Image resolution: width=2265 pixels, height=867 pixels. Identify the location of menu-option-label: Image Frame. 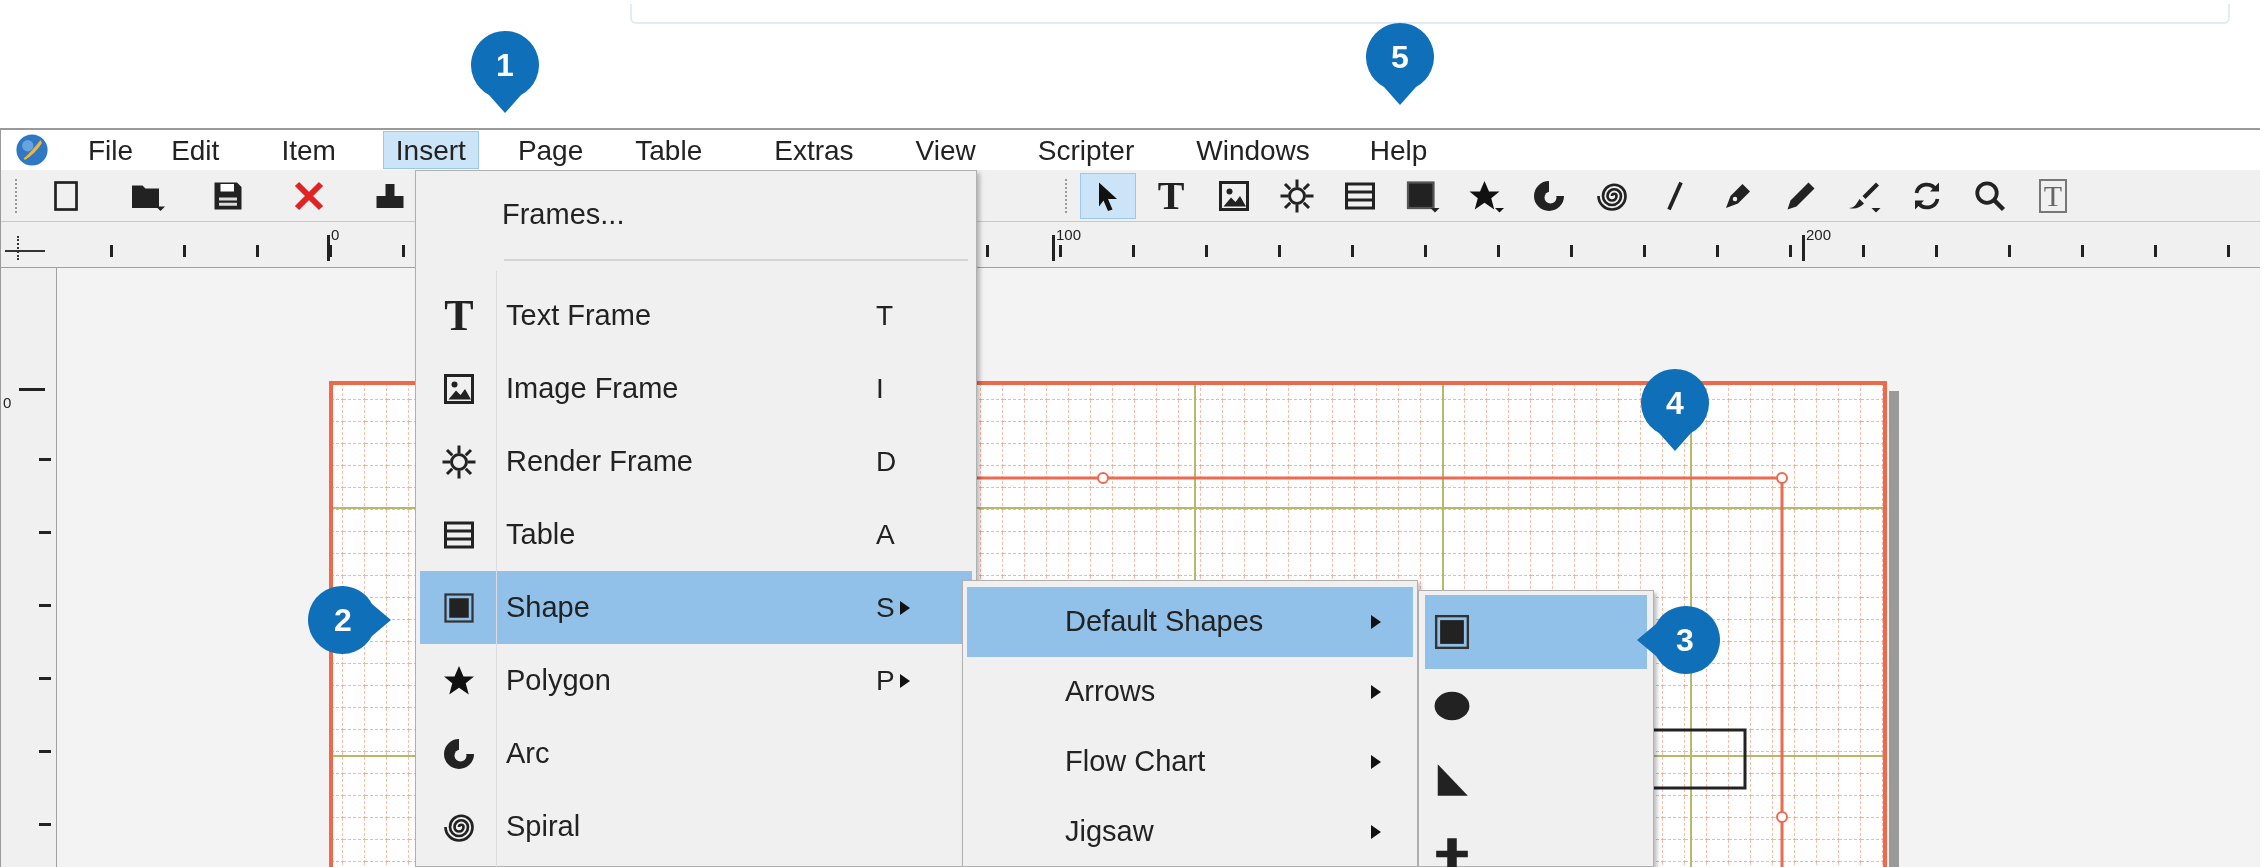
(592, 388).